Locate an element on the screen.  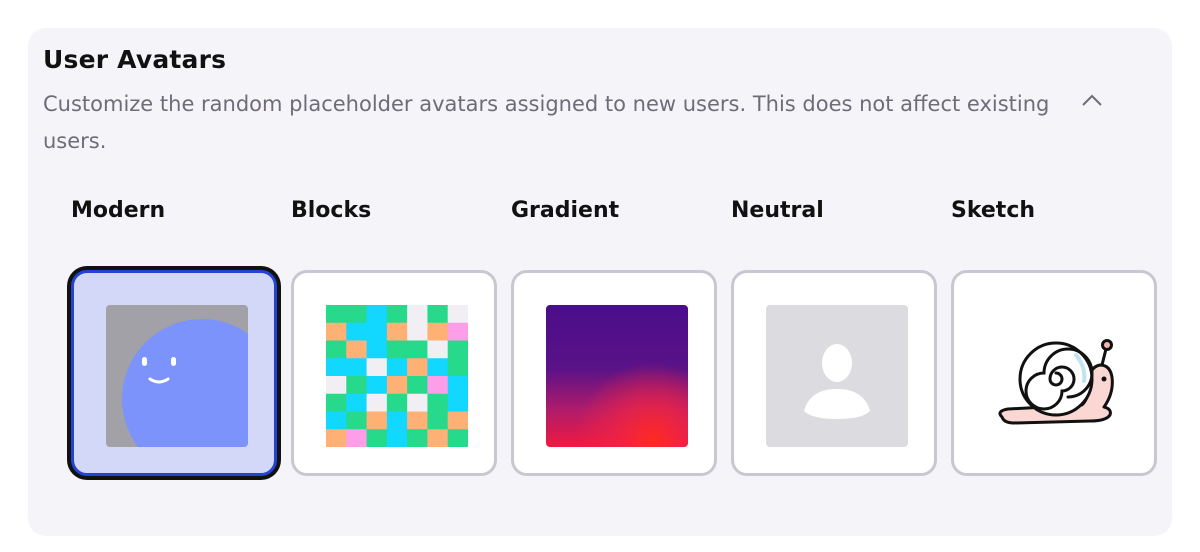
option-label-modern: Modern is located at coordinates (118, 210).